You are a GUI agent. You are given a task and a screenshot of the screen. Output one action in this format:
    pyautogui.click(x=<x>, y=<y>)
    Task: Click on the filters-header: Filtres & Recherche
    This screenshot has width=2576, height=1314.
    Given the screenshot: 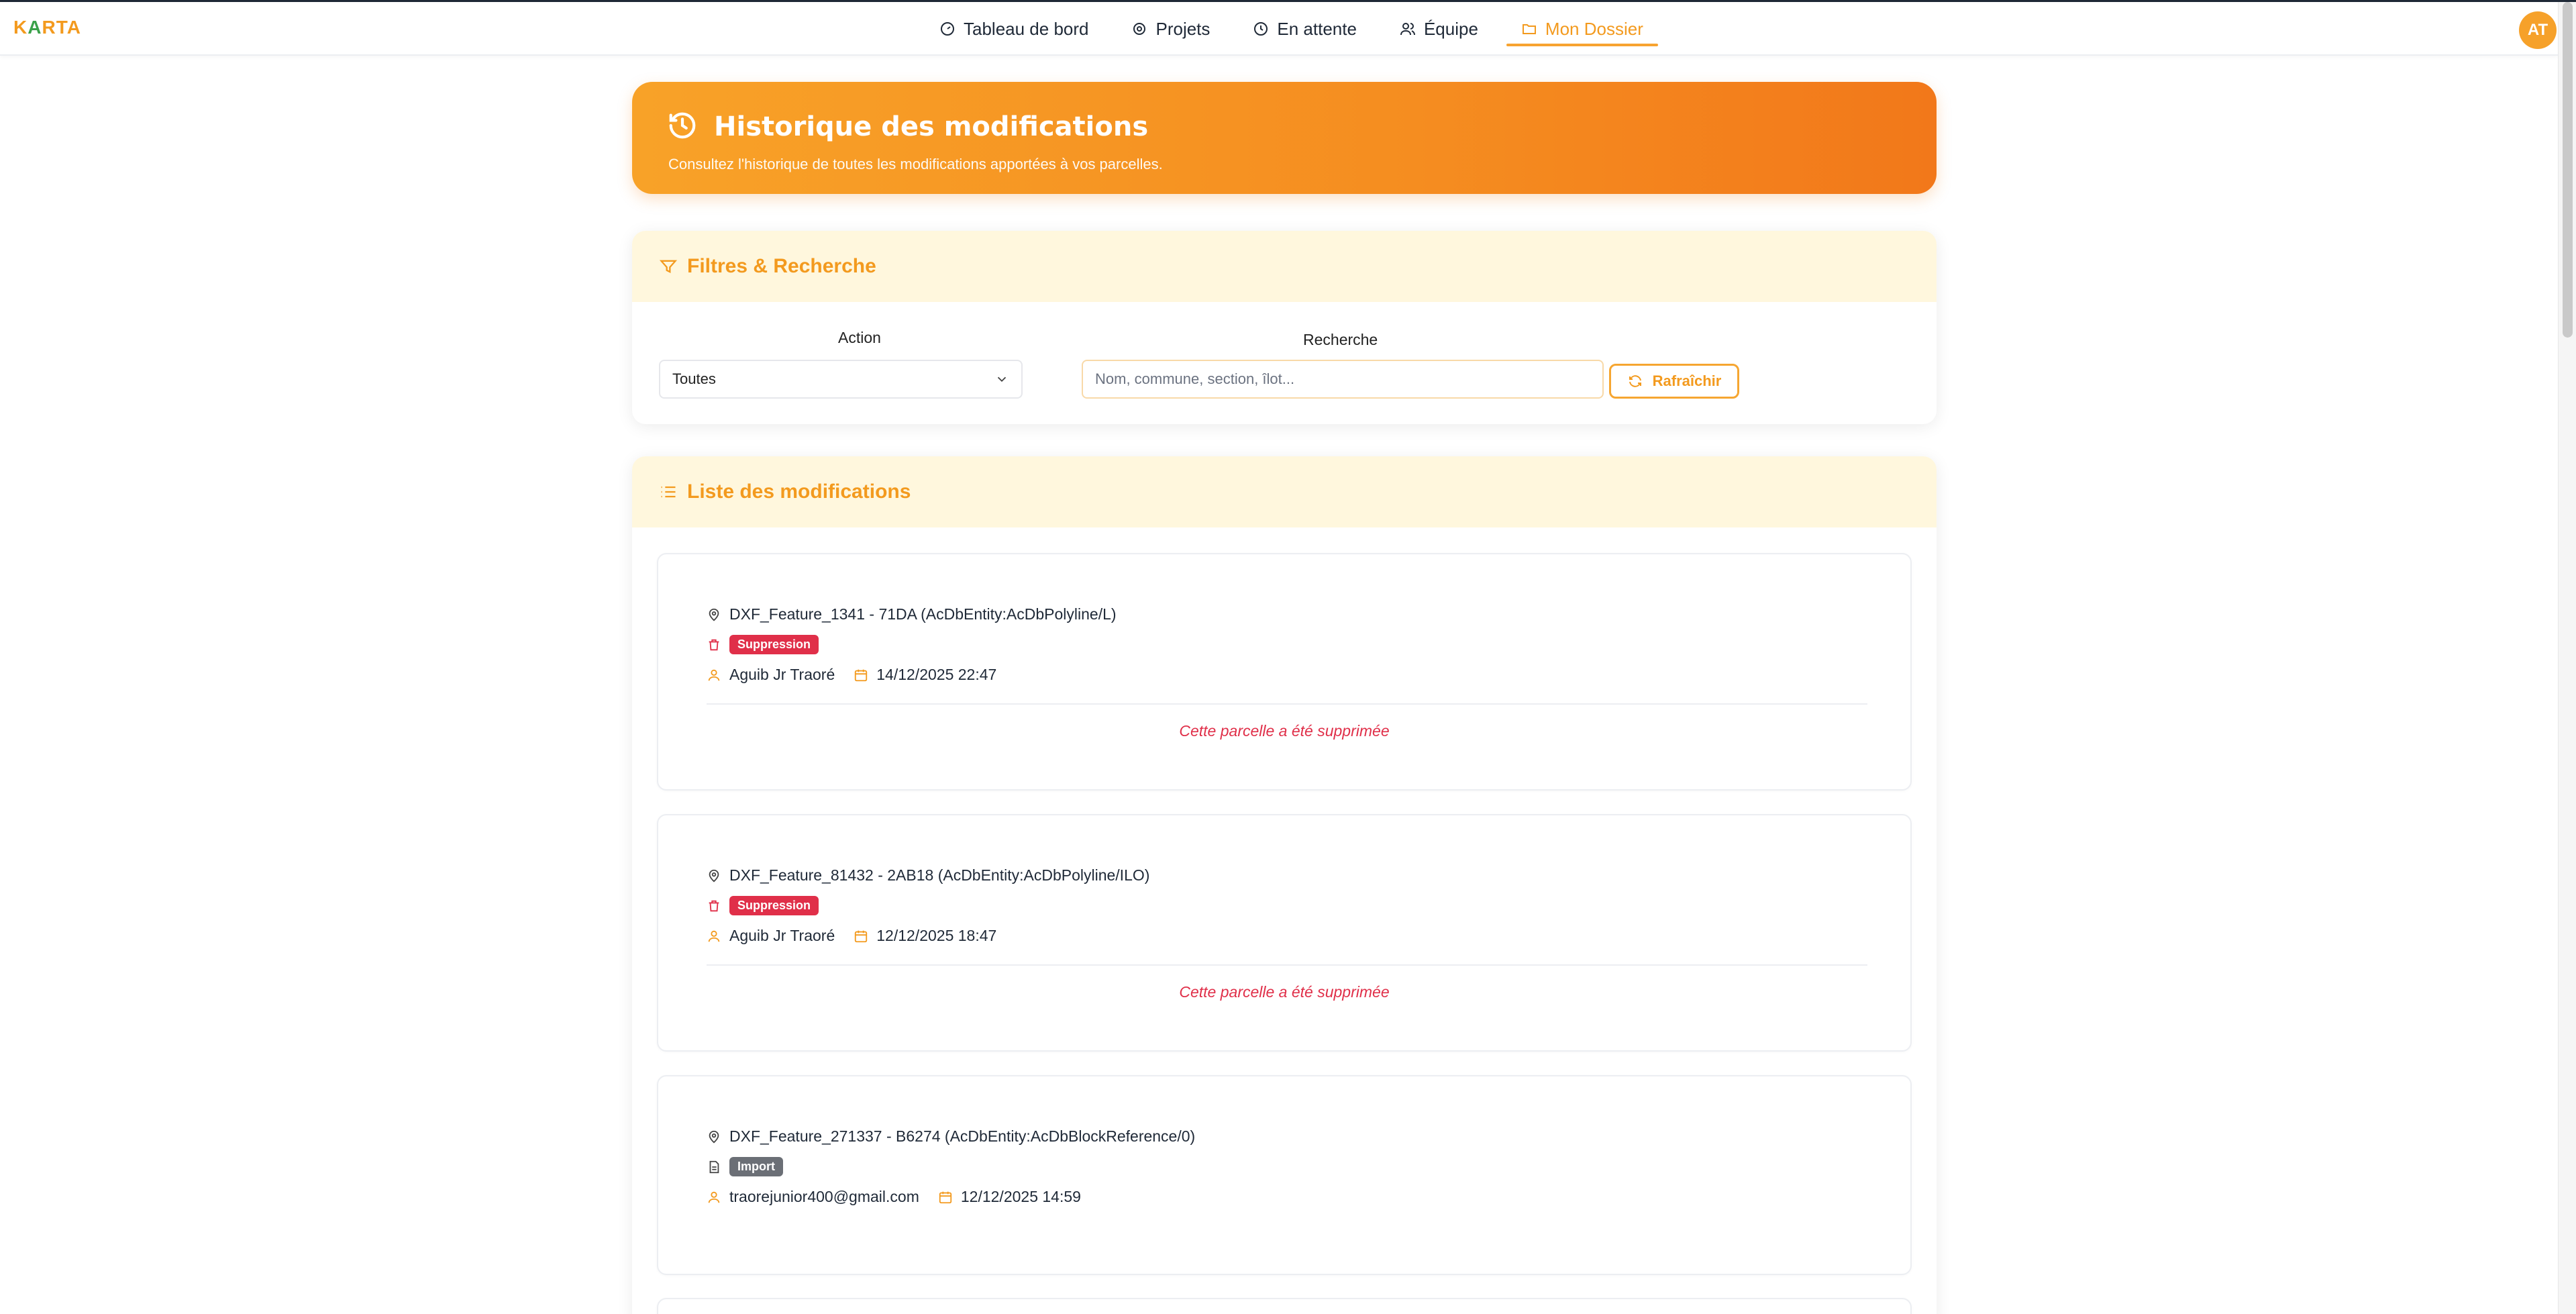 What is the action you would take?
    pyautogui.click(x=1284, y=266)
    